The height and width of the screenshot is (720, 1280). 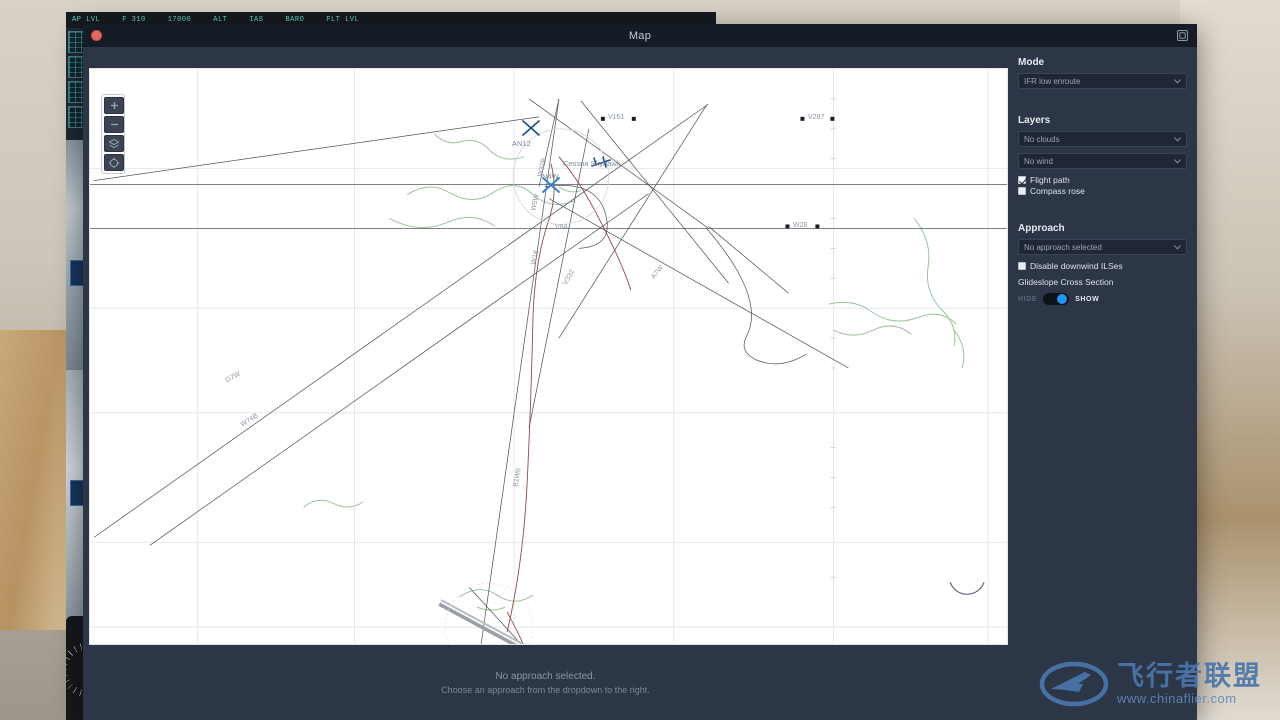 What do you see at coordinates (1050, 180) in the screenshot?
I see `flight-path-label: Flight path` at bounding box center [1050, 180].